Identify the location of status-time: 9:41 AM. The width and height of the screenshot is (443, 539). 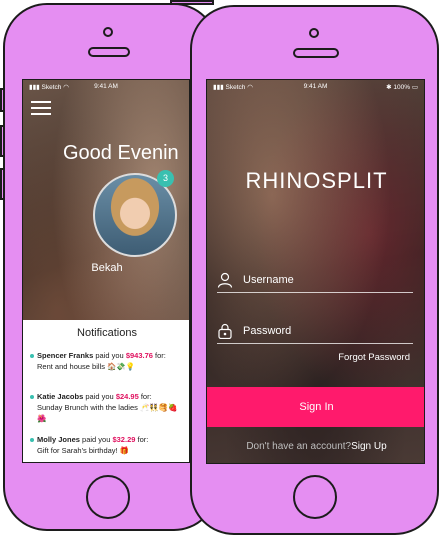
(106, 86).